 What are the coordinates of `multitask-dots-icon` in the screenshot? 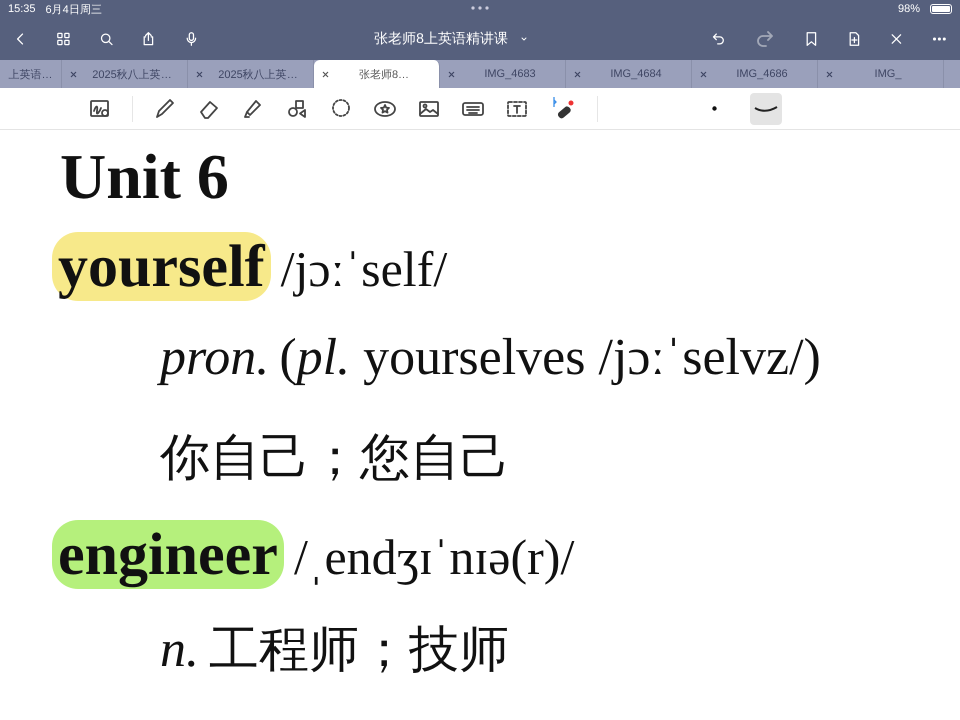 It's located at (480, 8).